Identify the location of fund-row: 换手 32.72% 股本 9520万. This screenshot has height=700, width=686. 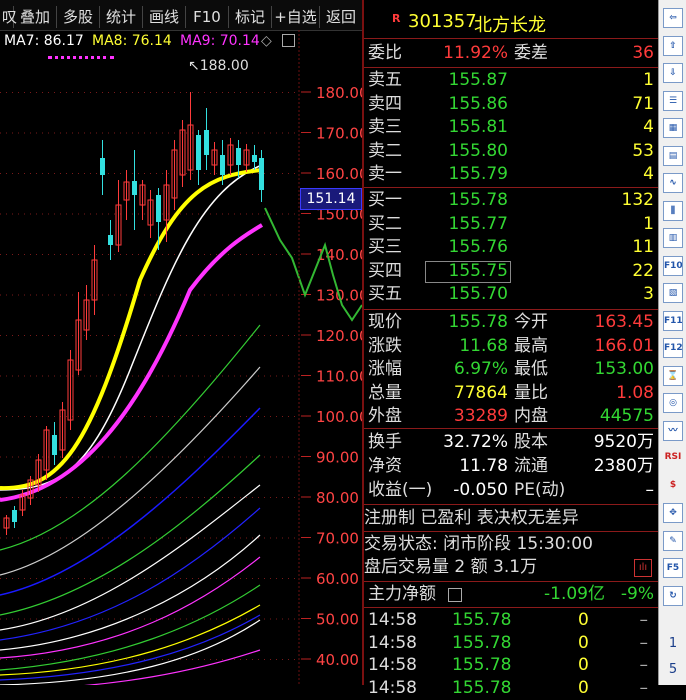
(511, 442).